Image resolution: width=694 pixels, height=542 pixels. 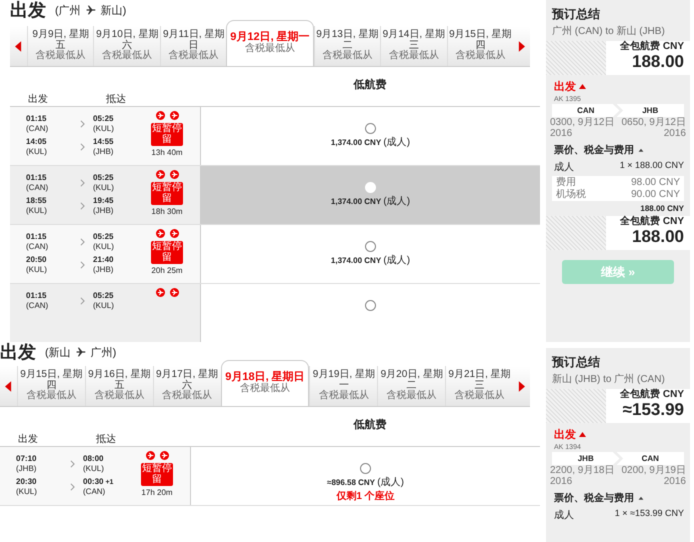 I want to click on date-tab: 9月16日, 星期五 含税最低从, so click(x=118, y=386).